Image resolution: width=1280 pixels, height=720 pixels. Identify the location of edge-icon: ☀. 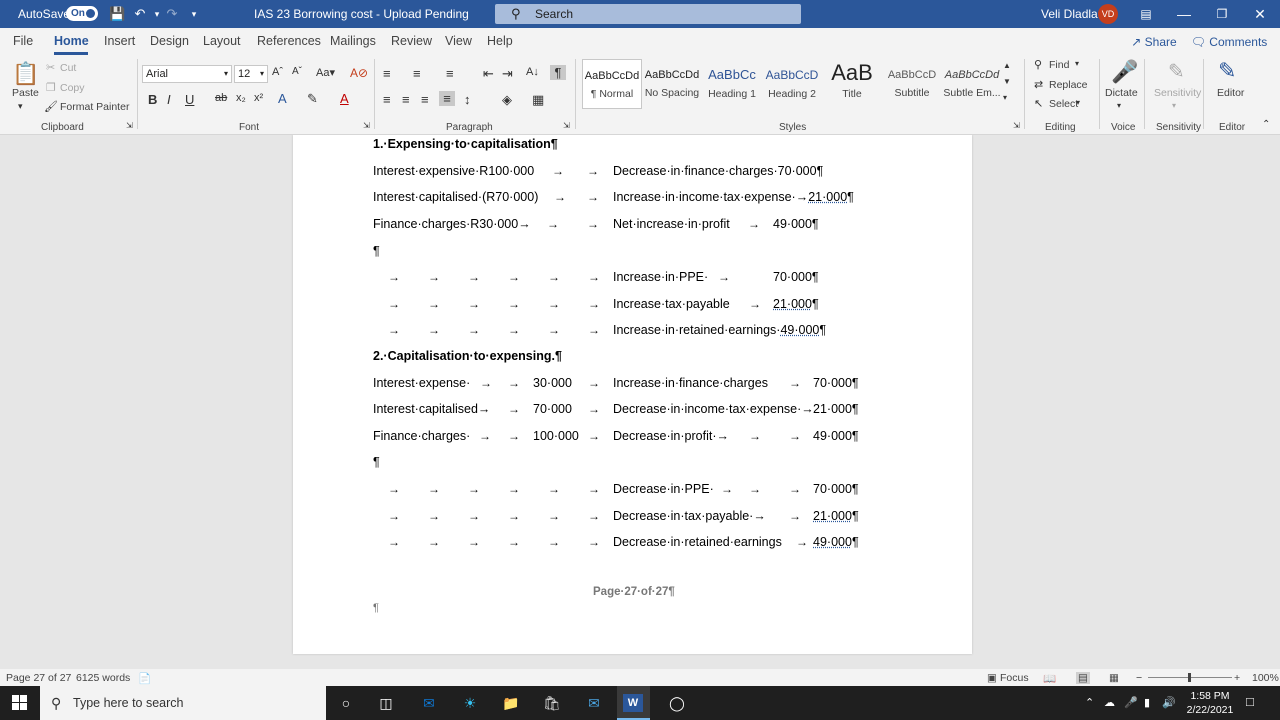
(470, 703).